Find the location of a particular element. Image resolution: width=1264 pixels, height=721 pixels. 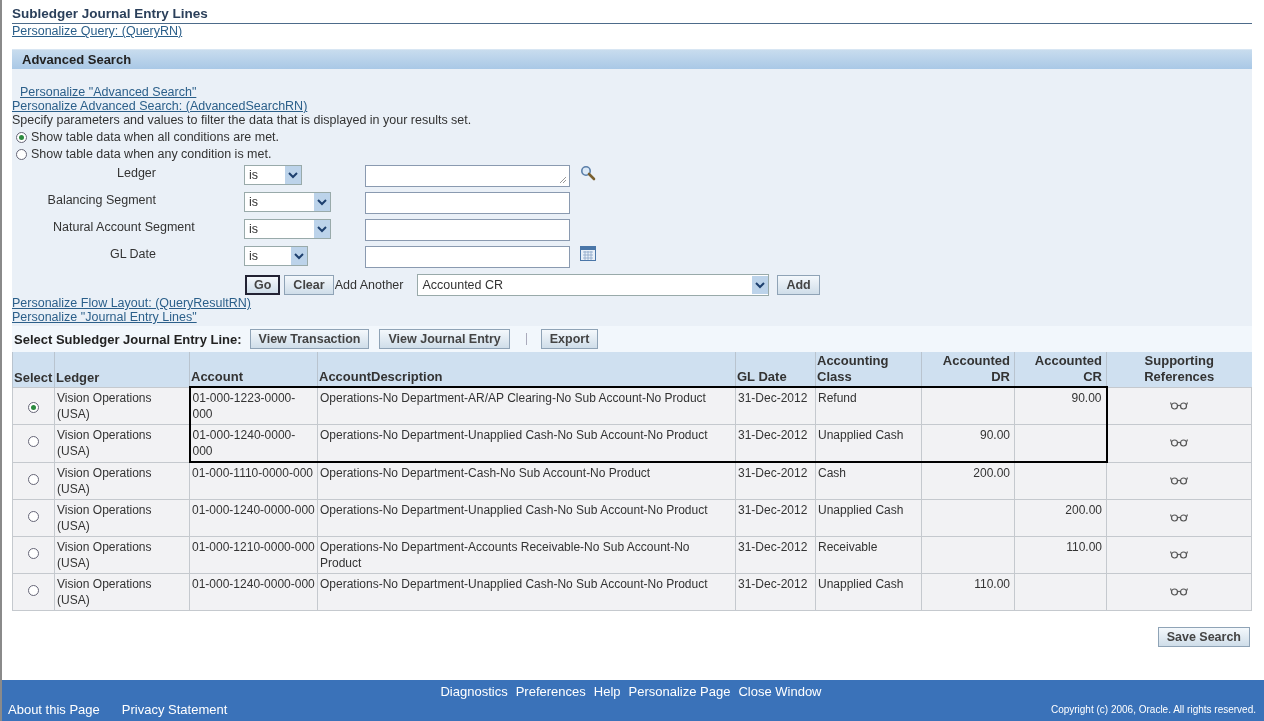

table-cell: Cash is located at coordinates (868, 480).